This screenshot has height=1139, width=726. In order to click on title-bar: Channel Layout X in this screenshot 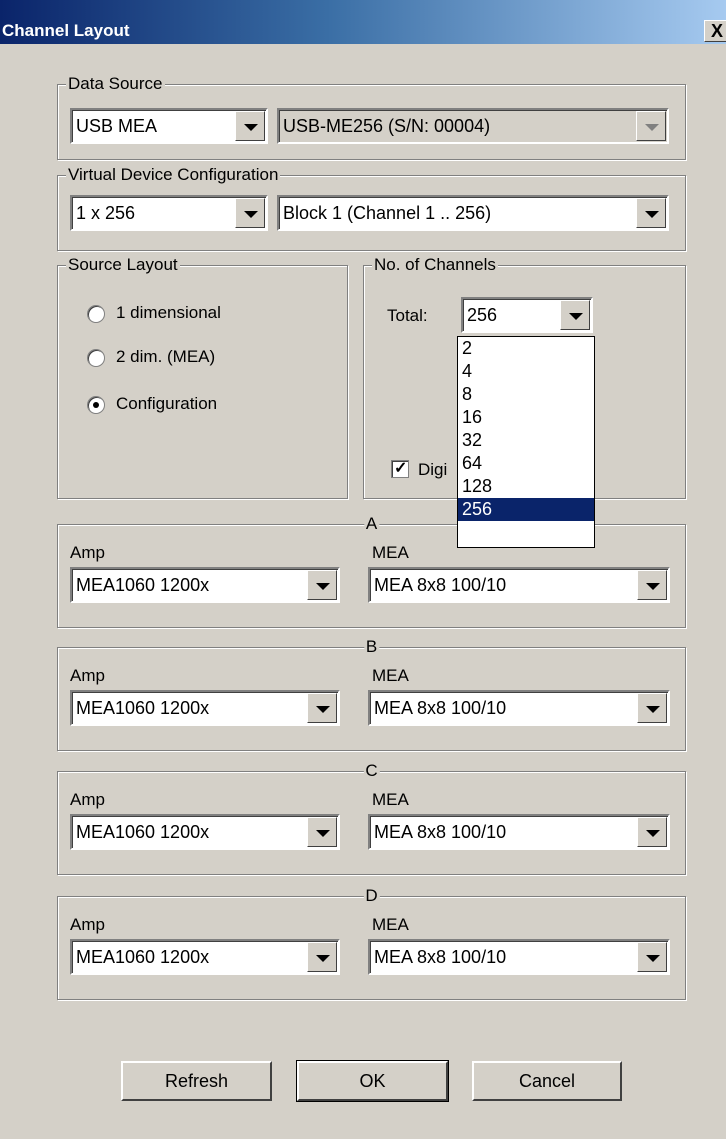, I will do `click(363, 22)`.